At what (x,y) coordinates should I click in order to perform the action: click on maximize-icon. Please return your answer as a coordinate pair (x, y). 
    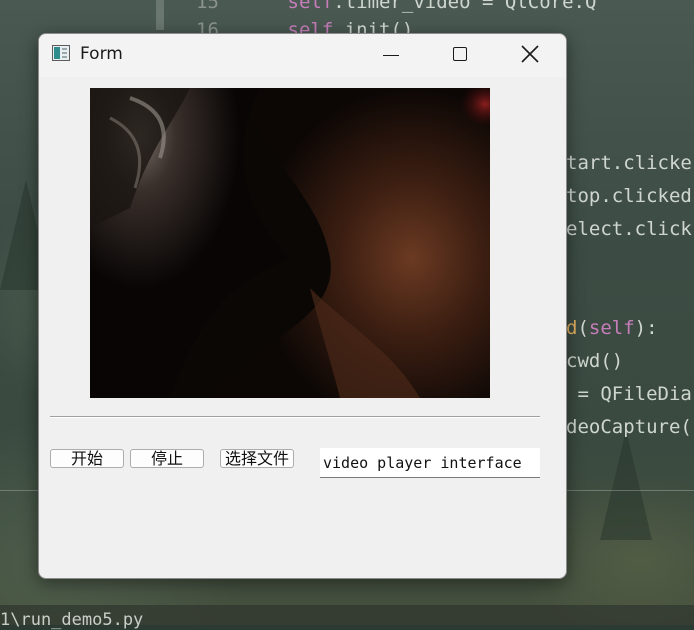
    Looking at the image, I should click on (460, 54).